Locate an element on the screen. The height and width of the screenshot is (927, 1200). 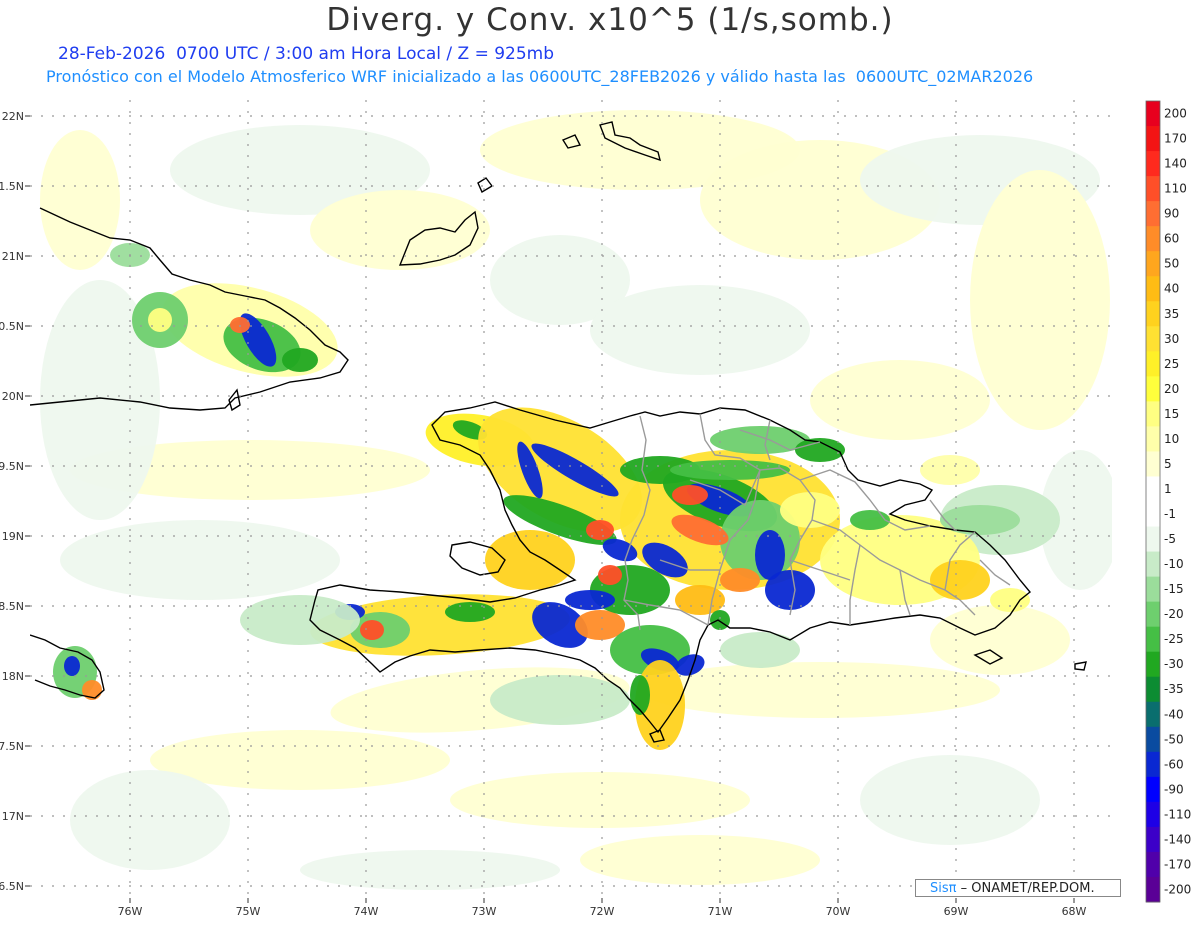
lon-label: 74W is located at coordinates (366, 911).